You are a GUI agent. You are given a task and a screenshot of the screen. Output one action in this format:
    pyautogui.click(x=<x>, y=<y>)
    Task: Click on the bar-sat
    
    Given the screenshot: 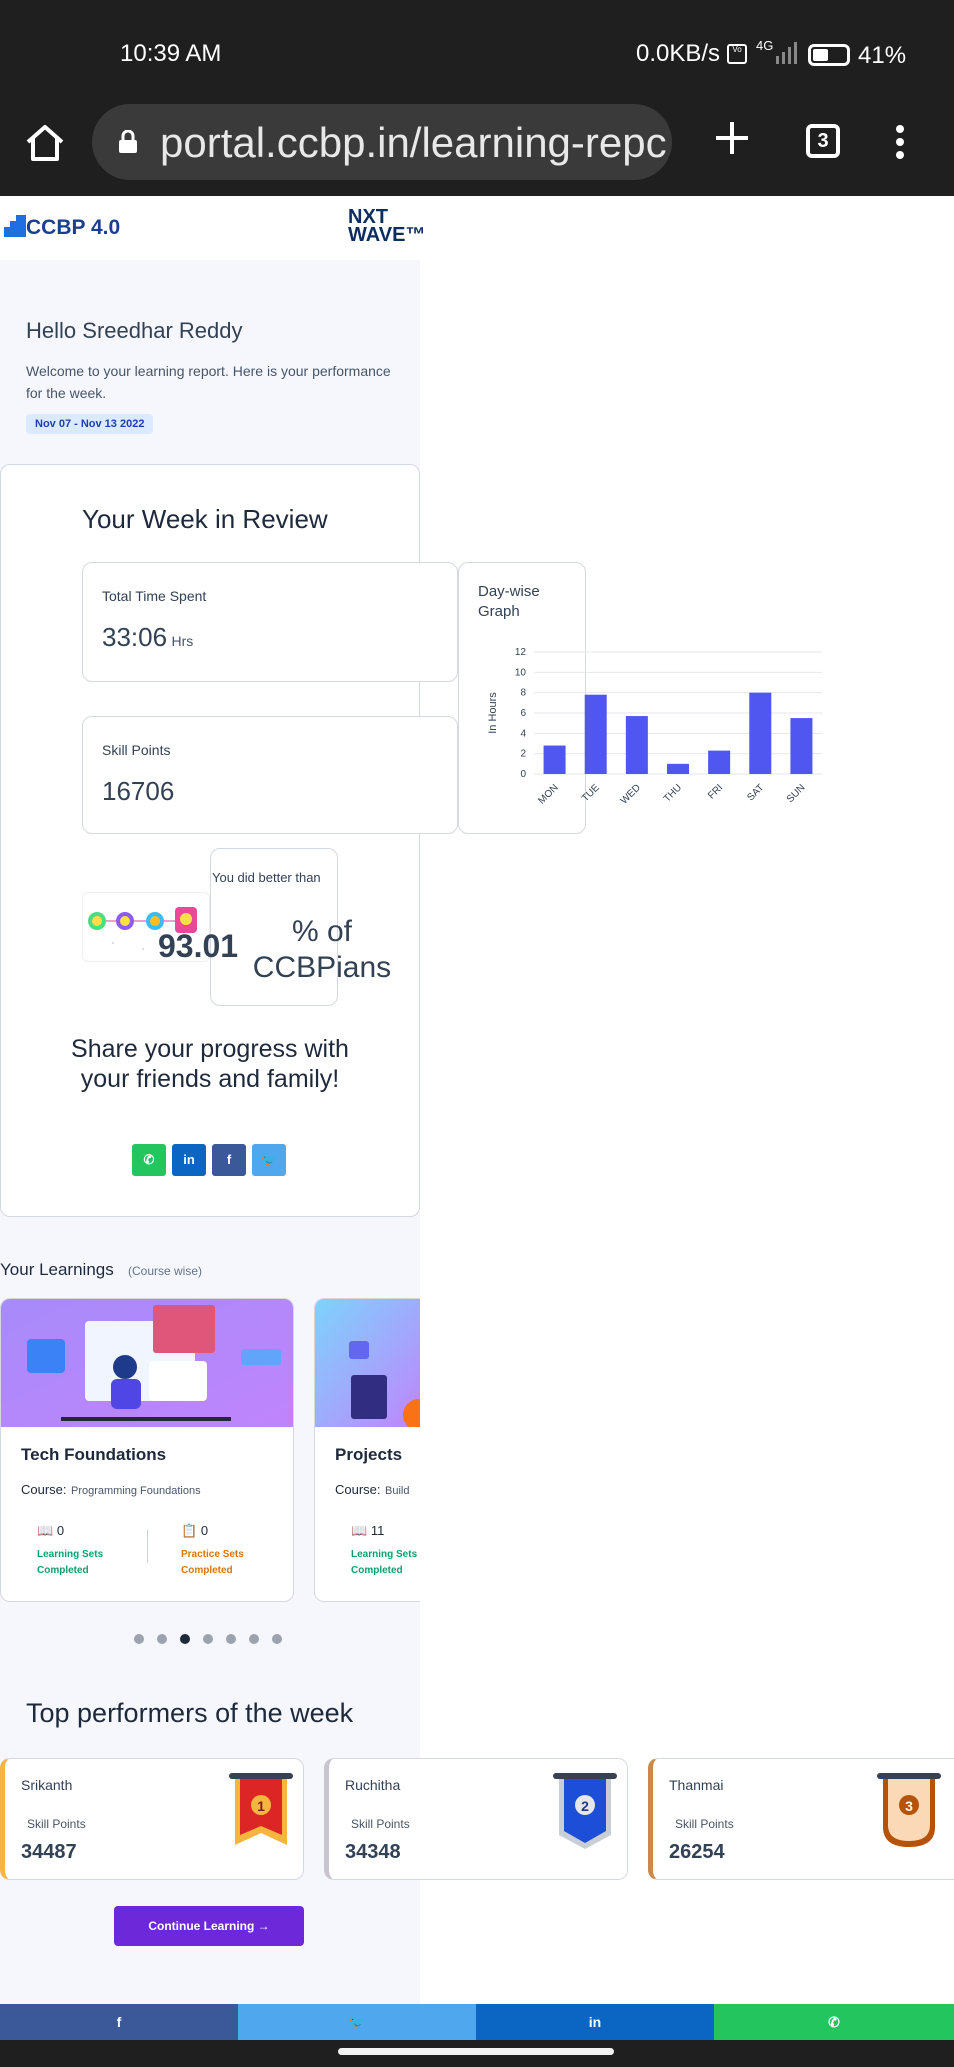 What is the action you would take?
    pyautogui.click(x=760, y=733)
    